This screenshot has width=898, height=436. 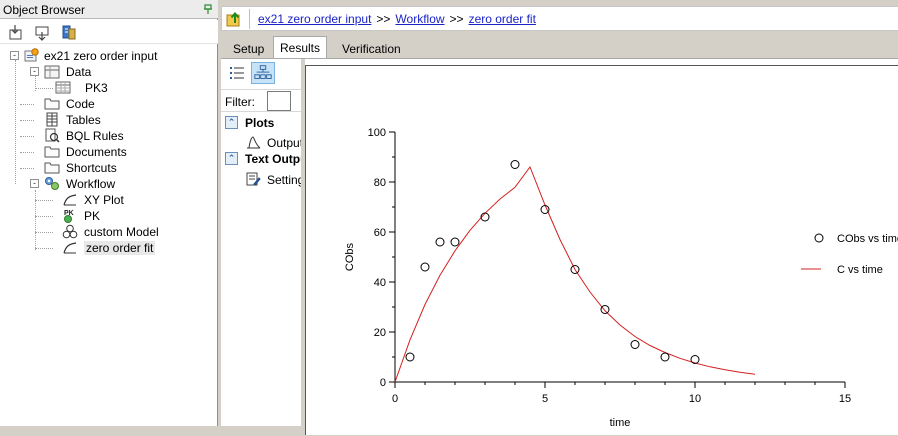 What do you see at coordinates (43, 32) in the screenshot?
I see `export-icon` at bounding box center [43, 32].